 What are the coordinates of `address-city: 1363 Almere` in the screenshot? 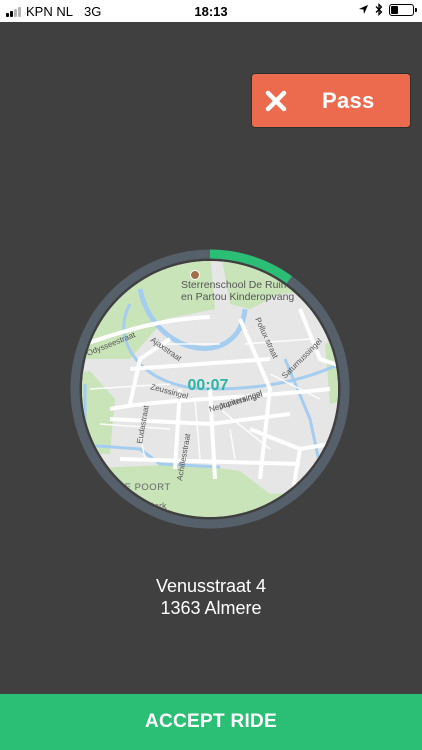 It's located at (211, 608).